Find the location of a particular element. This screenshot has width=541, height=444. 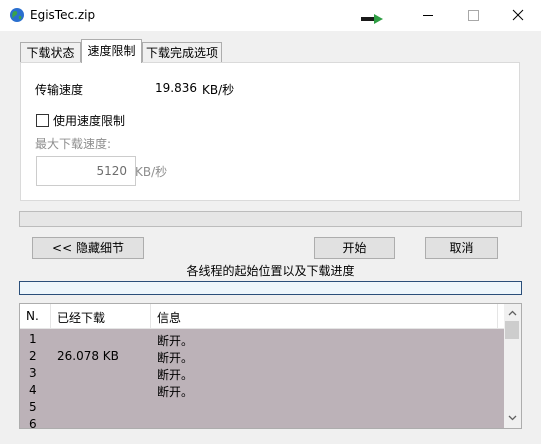

thread-number: 2 is located at coordinates (33, 356).